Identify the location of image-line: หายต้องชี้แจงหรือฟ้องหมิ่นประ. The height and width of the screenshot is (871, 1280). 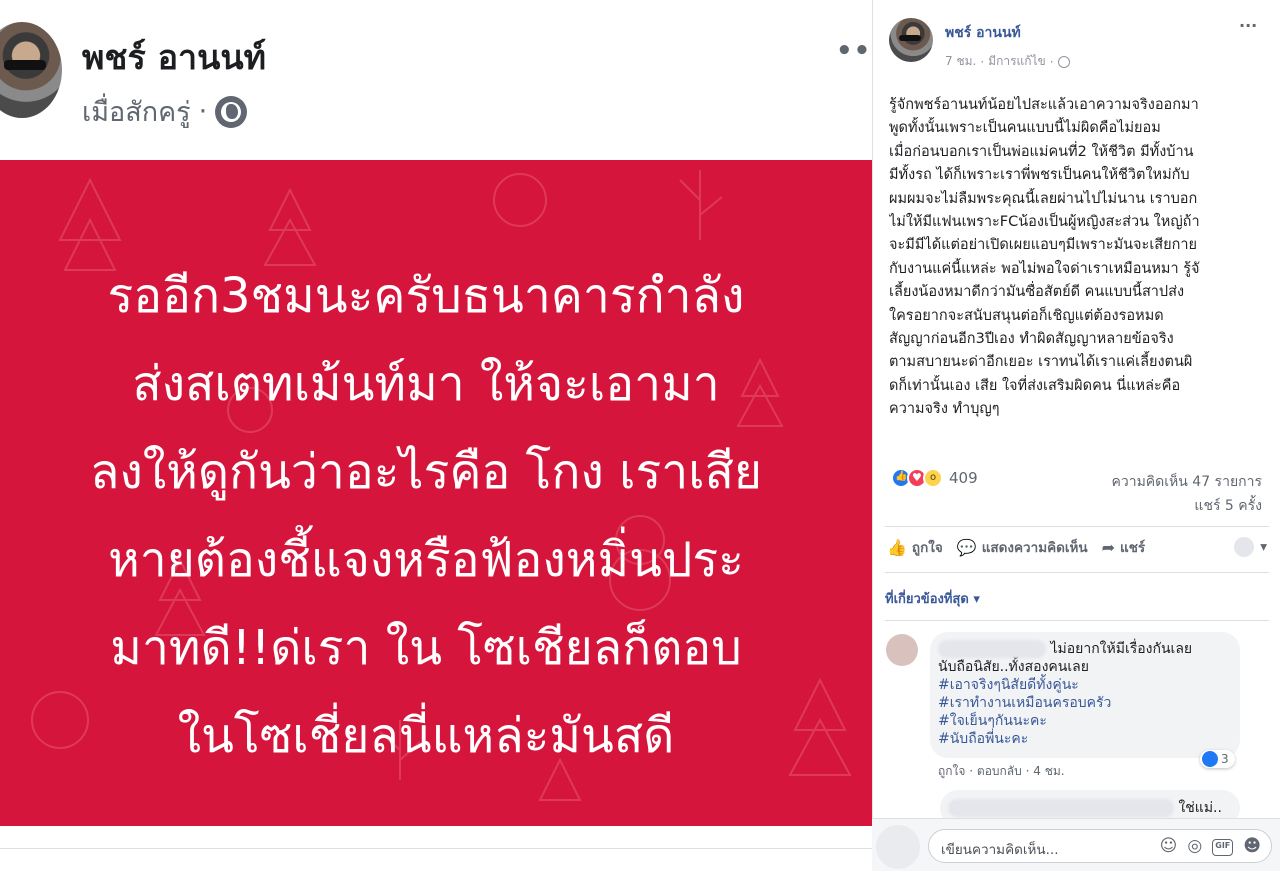
(426, 560).